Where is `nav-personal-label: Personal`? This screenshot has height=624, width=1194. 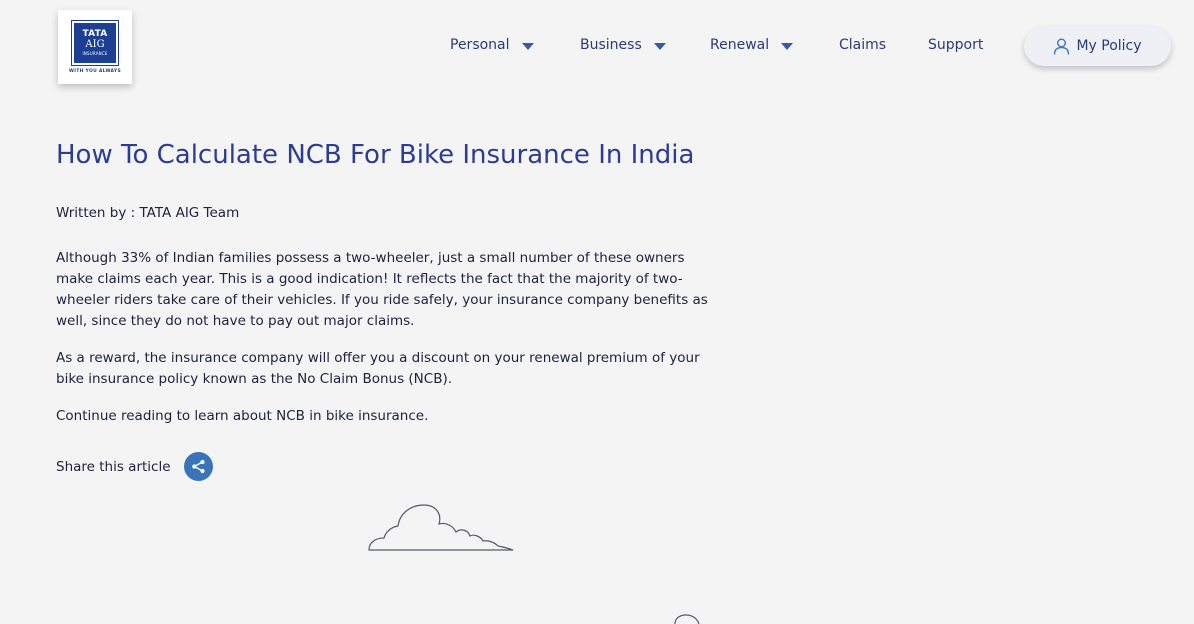 nav-personal-label: Personal is located at coordinates (480, 45).